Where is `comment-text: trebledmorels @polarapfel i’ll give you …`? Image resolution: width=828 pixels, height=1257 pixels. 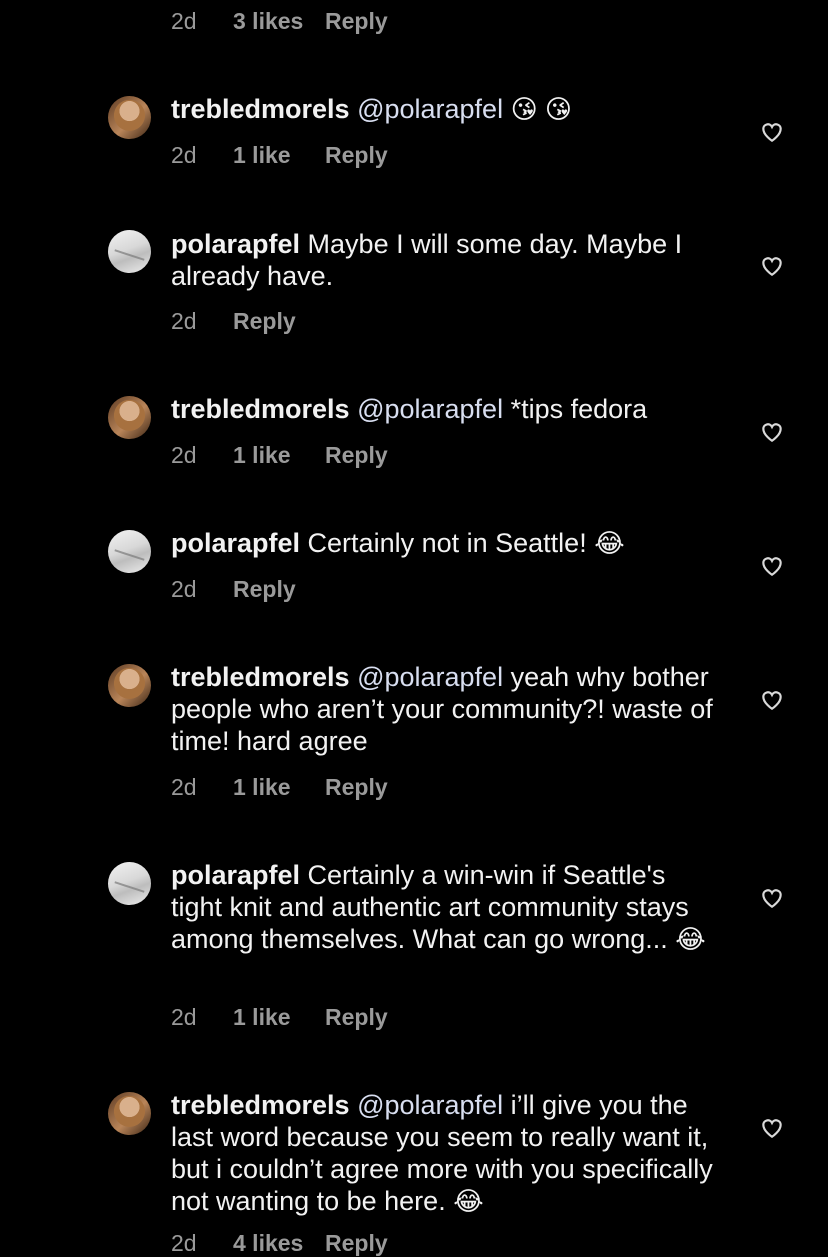 comment-text: trebledmorels @polarapfel i’ll give you … is located at coordinates (446, 1153).